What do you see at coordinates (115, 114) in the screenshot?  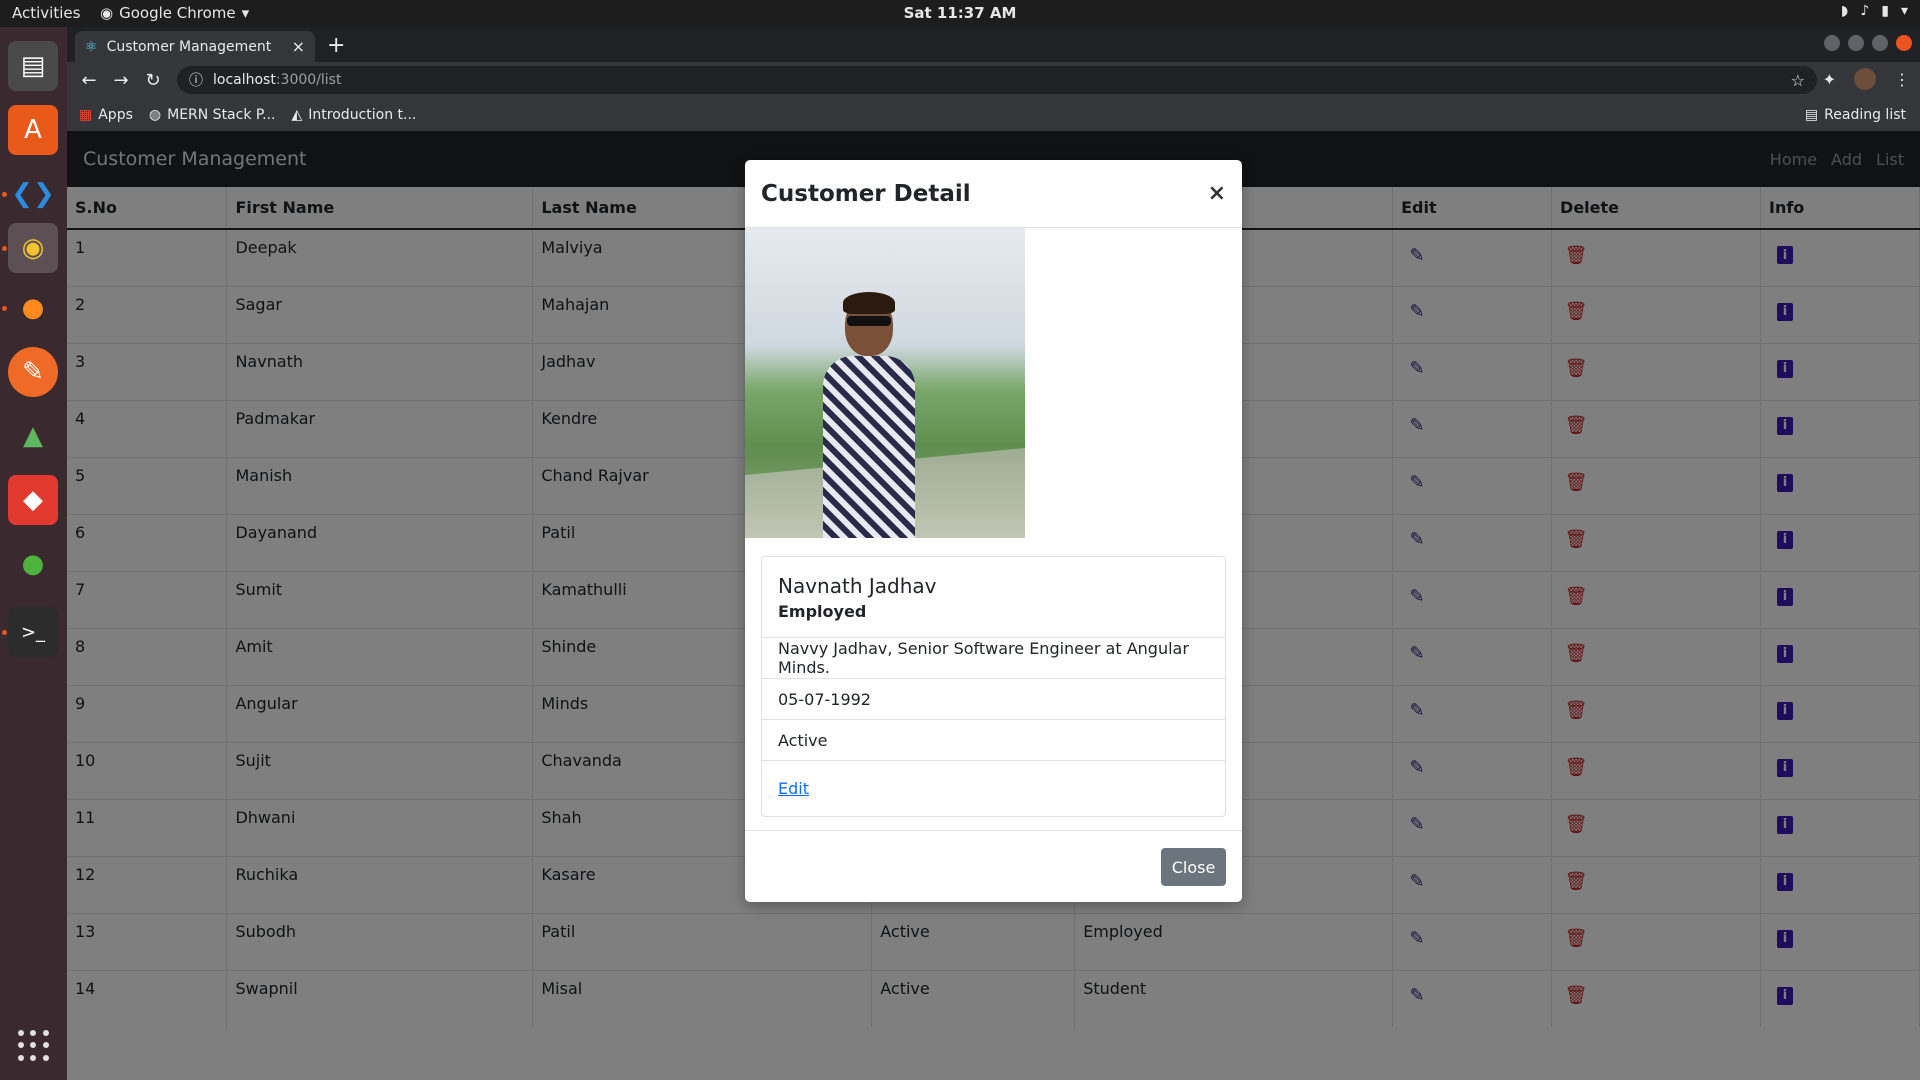 I see `bookmark-label: Apps` at bounding box center [115, 114].